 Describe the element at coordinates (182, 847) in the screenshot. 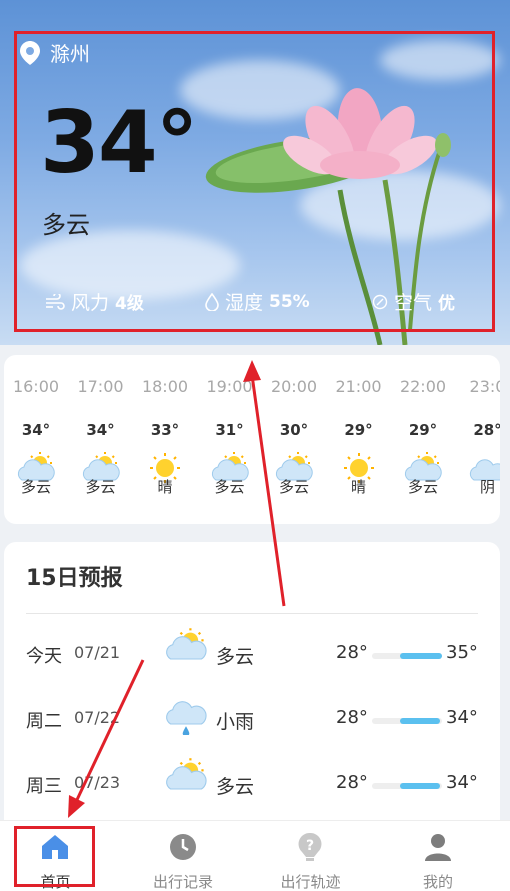

I see `clock-icon` at that location.